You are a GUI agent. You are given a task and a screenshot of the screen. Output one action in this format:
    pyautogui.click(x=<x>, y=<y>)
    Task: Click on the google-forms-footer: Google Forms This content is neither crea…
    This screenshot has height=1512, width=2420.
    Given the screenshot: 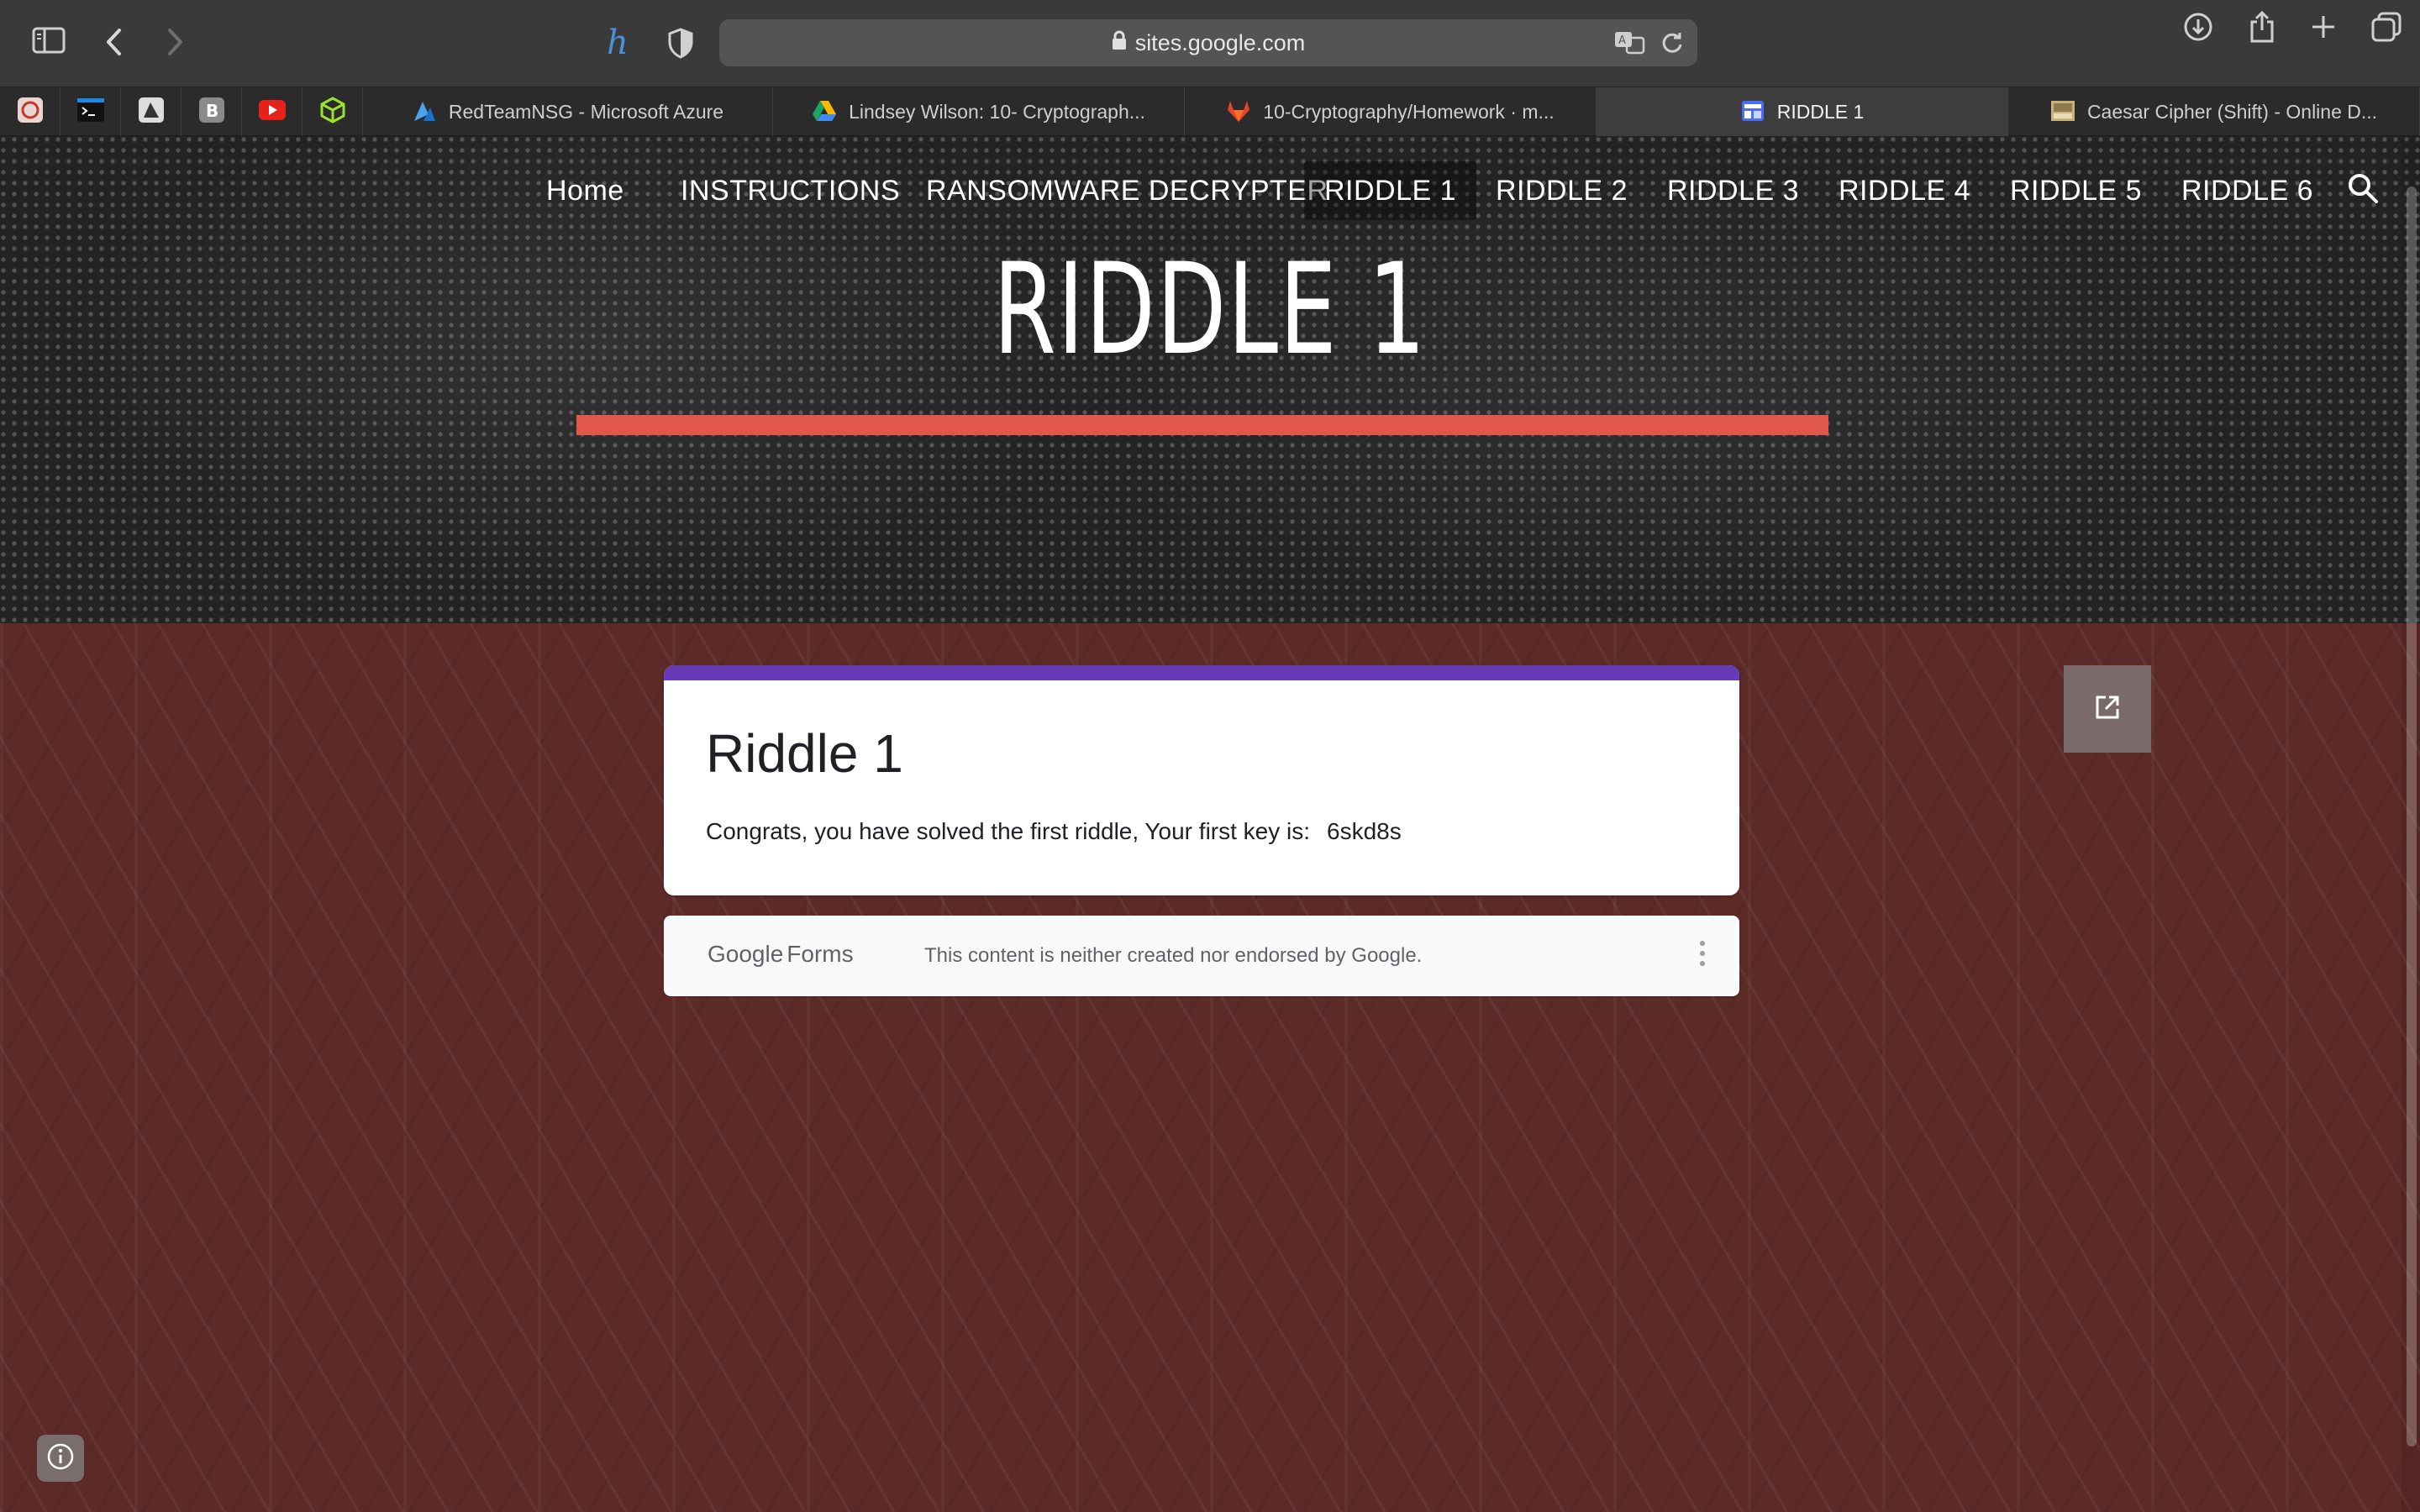 What is the action you would take?
    pyautogui.click(x=1201, y=956)
    